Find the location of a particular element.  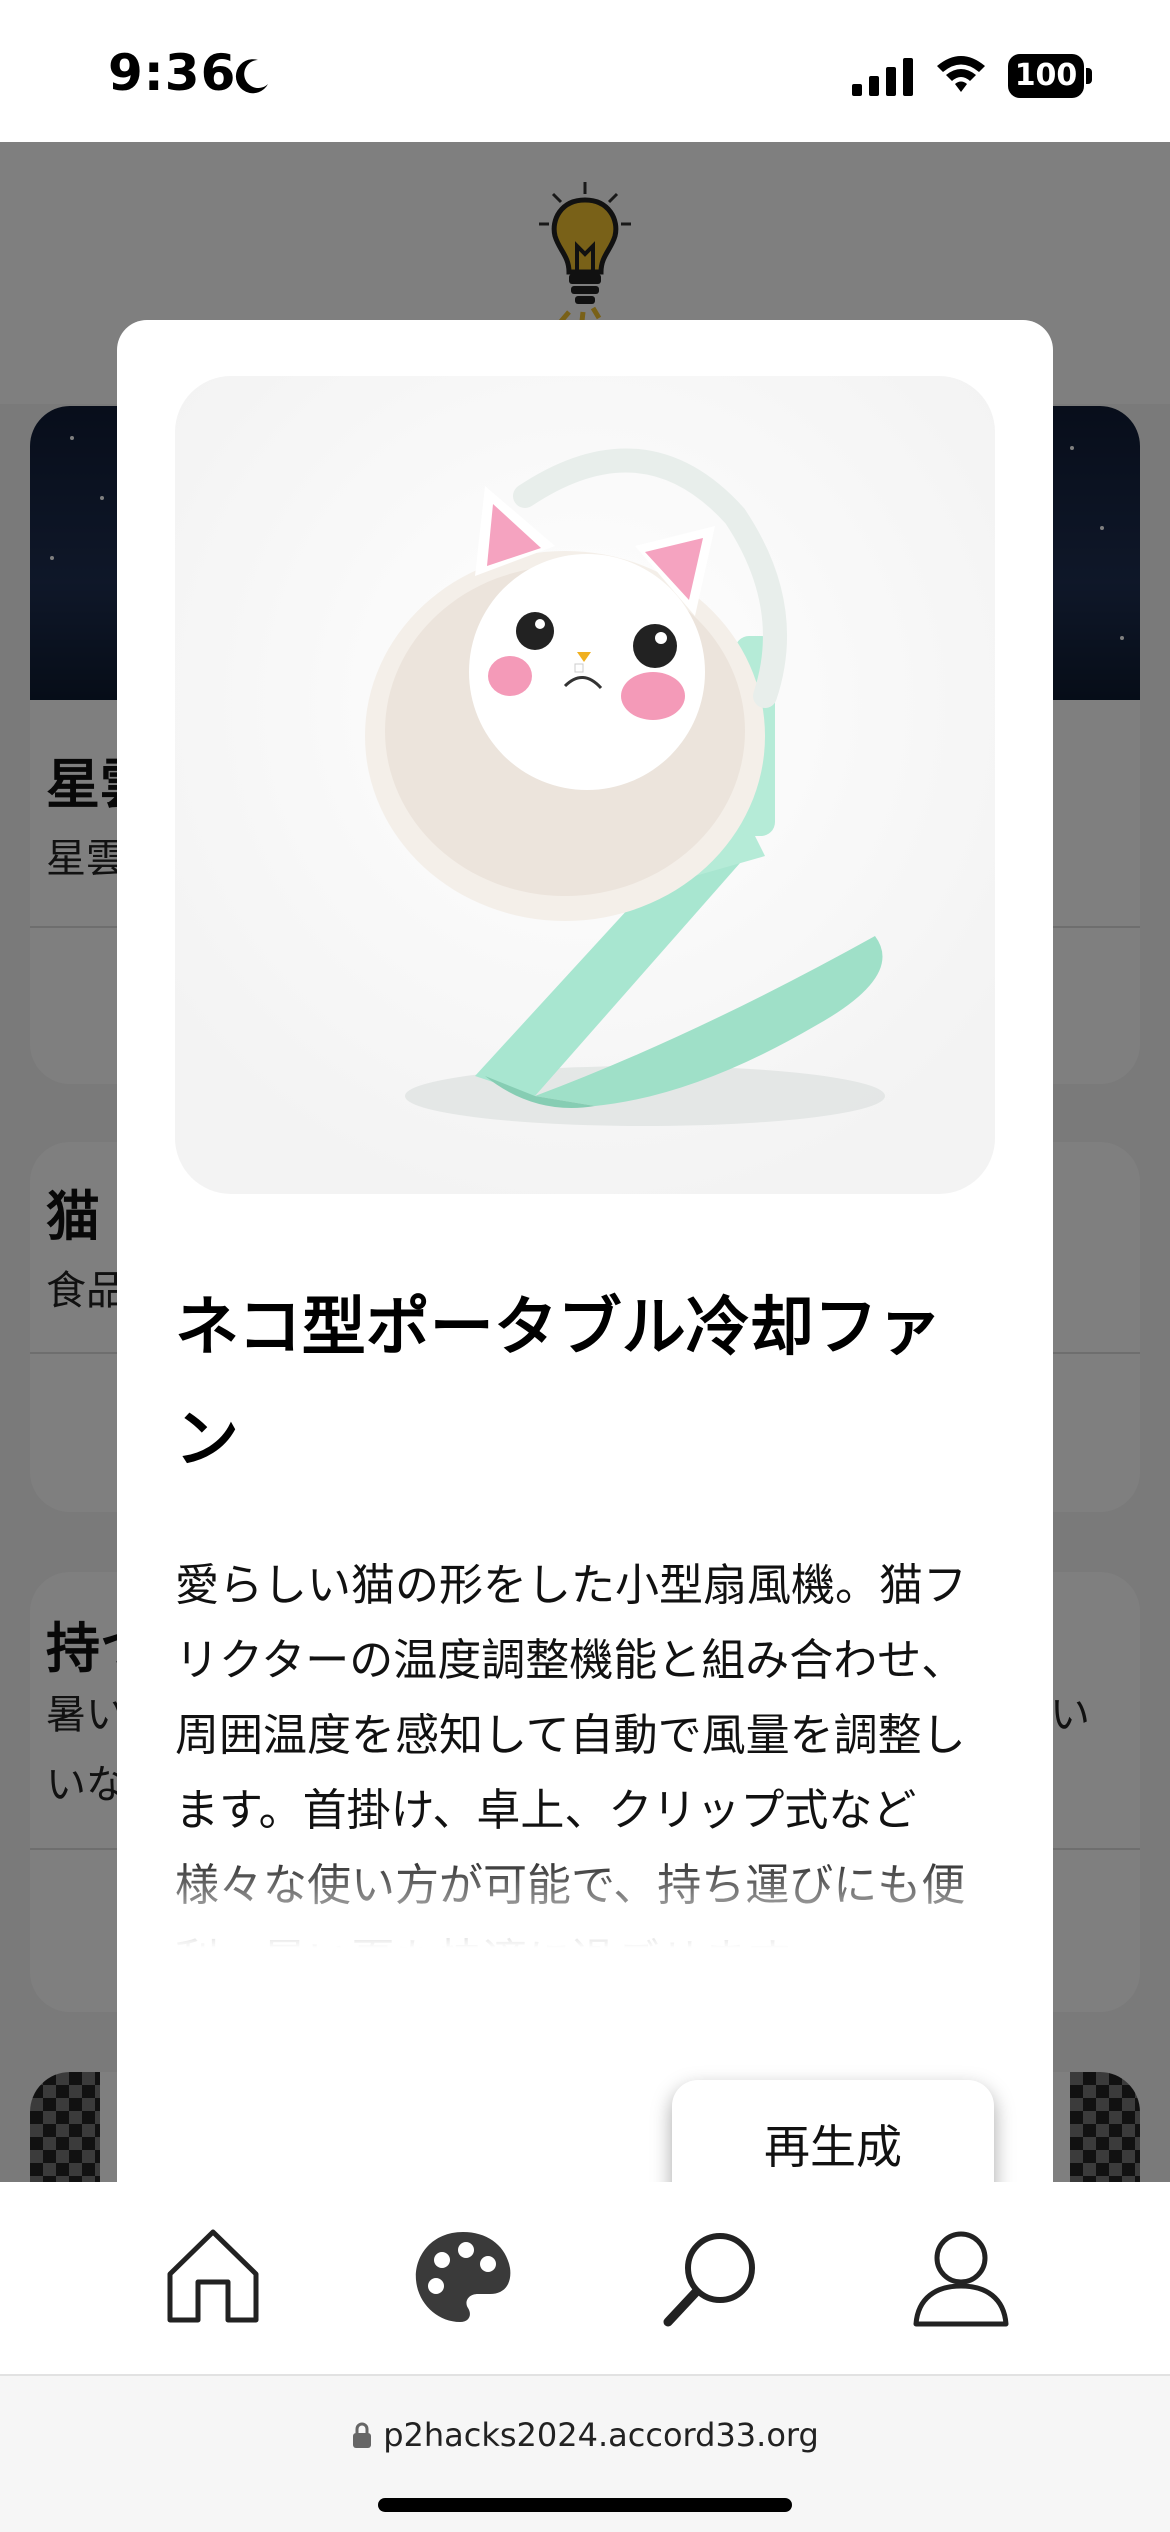

palette-icon is located at coordinates (463, 2277).